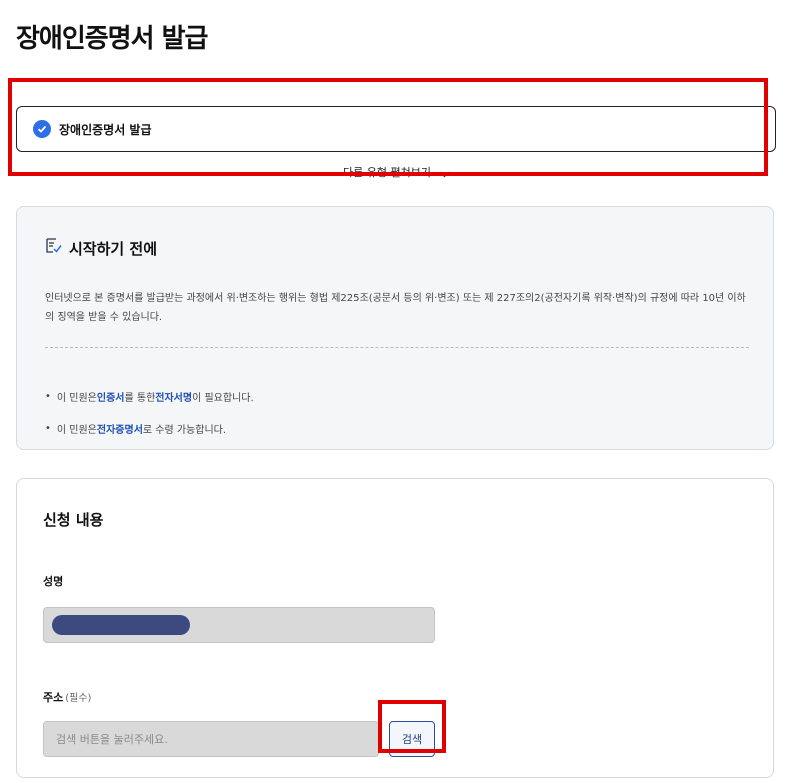 The width and height of the screenshot is (788, 783). Describe the element at coordinates (78, 698) in the screenshot. I see `address-required-hint: (필수)` at that location.